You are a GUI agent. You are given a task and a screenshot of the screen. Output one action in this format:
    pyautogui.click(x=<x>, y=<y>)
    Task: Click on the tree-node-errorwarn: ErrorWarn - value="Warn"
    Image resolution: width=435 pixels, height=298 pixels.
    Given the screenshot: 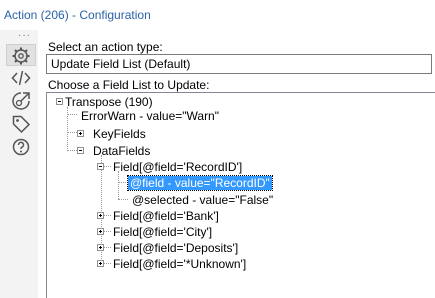 What is the action you would take?
    pyautogui.click(x=150, y=116)
    